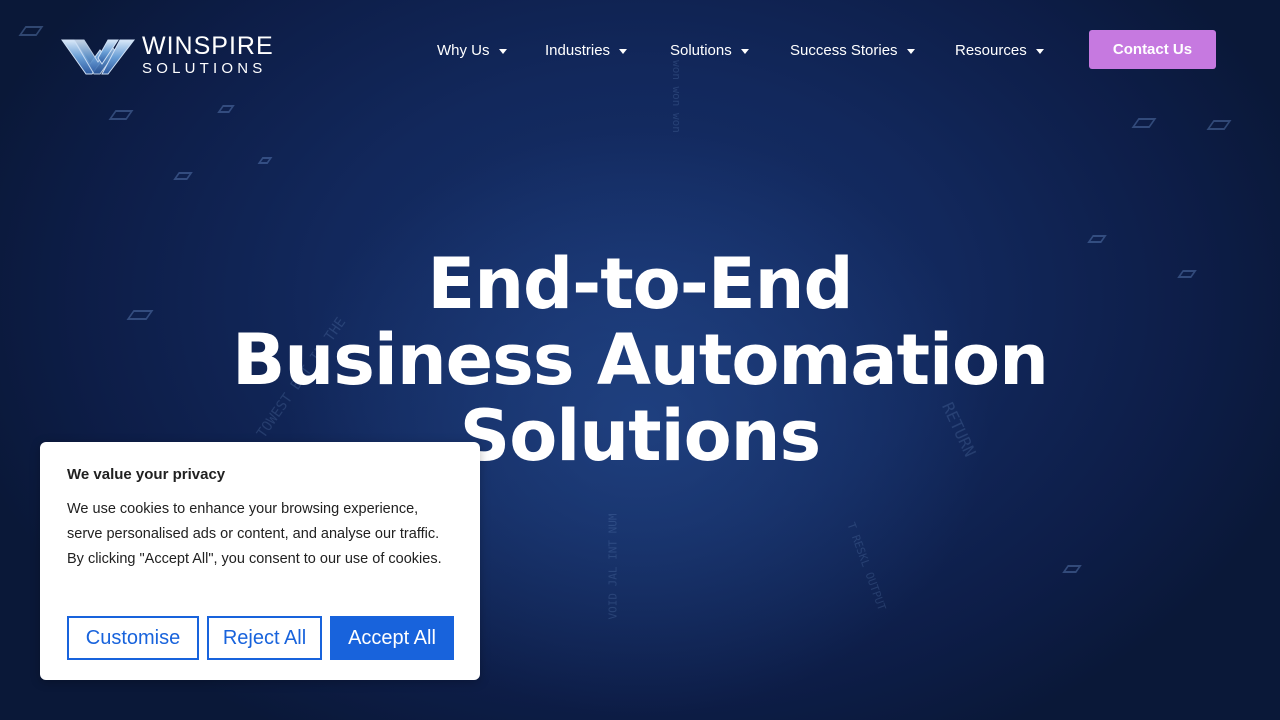 This screenshot has width=1280, height=720. What do you see at coordinates (208, 46) in the screenshot?
I see `brand-name: WINSPIRE` at bounding box center [208, 46].